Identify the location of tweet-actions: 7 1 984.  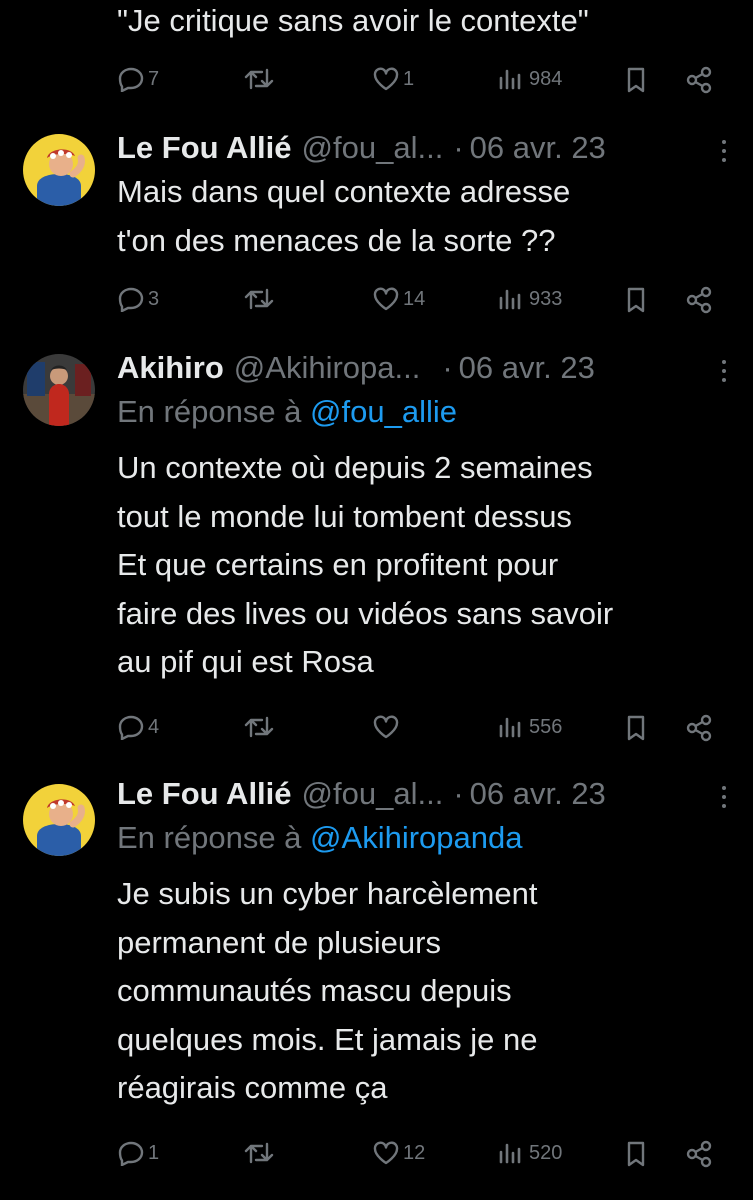
(376, 81).